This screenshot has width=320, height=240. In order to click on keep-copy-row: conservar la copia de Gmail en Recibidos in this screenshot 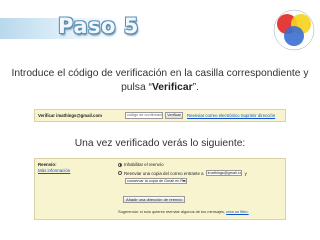, I will do `click(156, 181)`.